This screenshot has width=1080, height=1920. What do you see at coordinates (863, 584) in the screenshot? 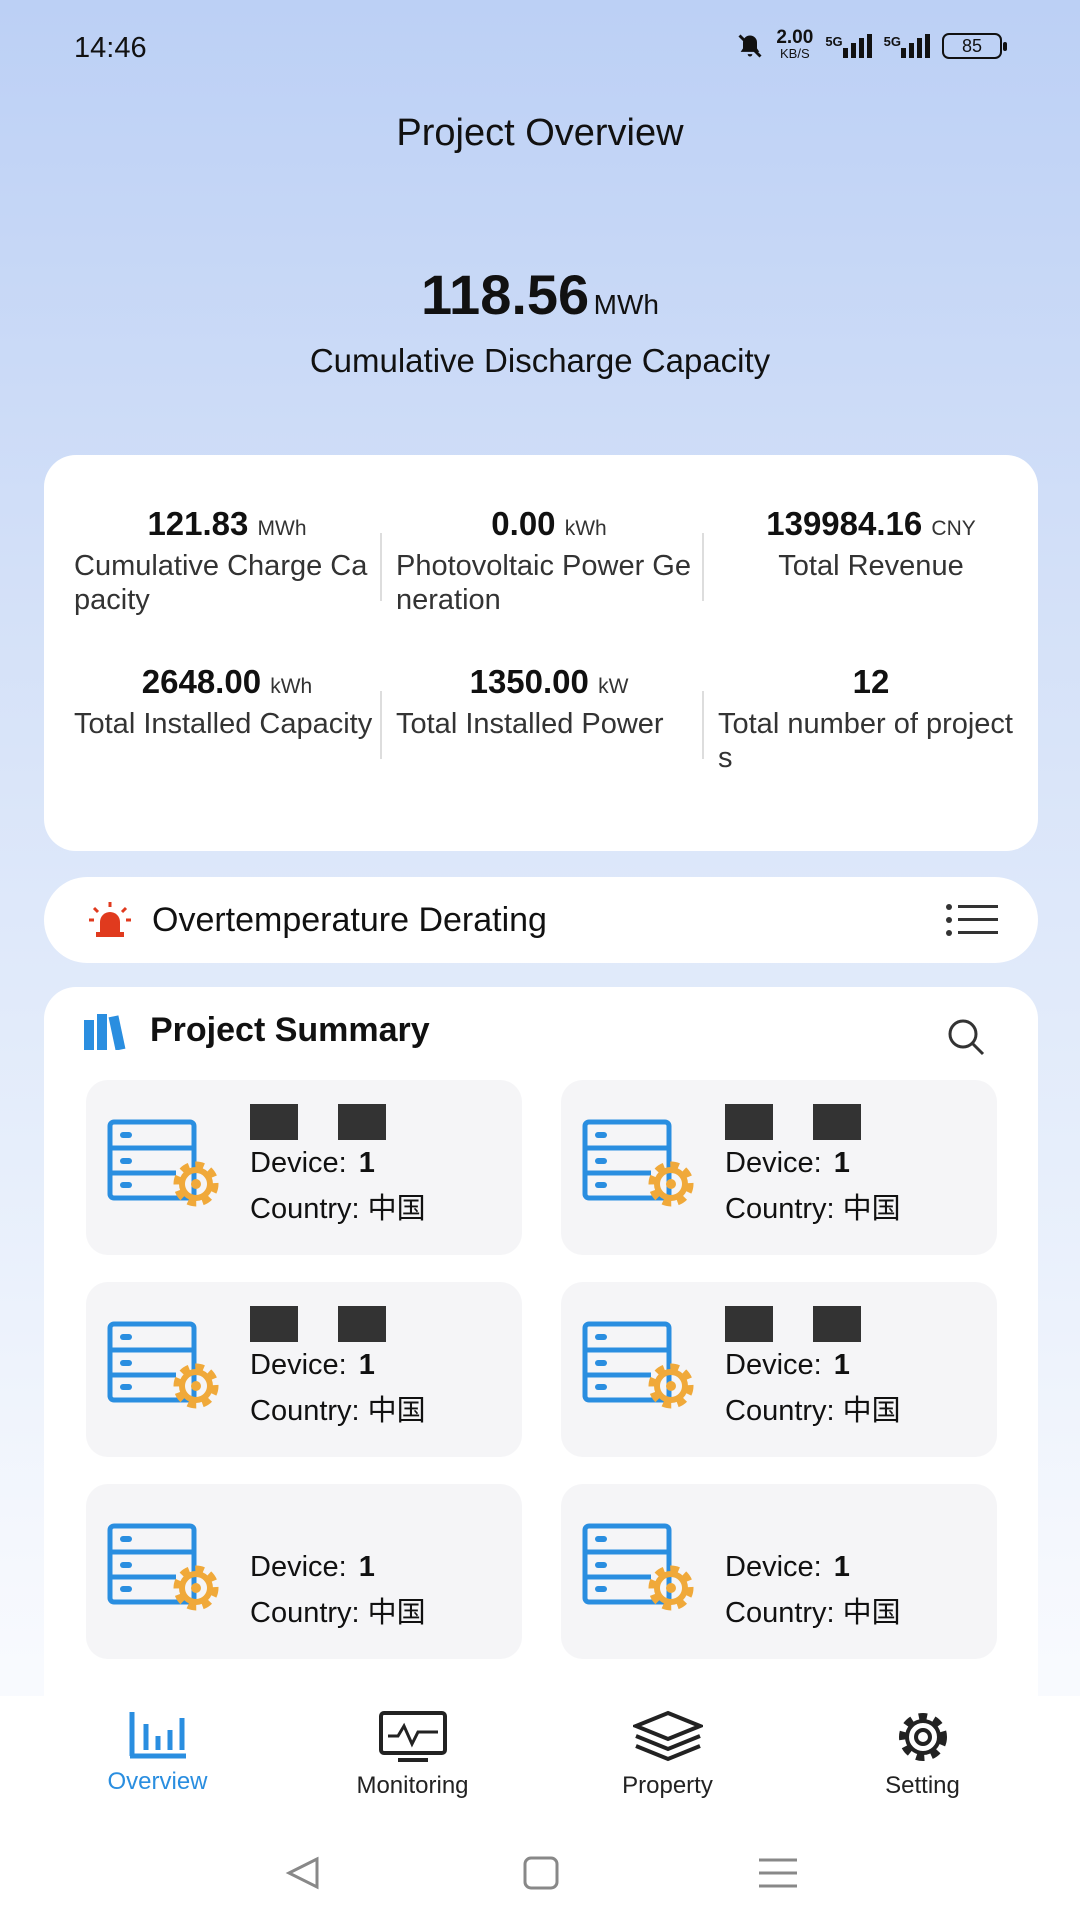
I see `stat-item: 139984.16 CNY Total Revenue` at bounding box center [863, 584].